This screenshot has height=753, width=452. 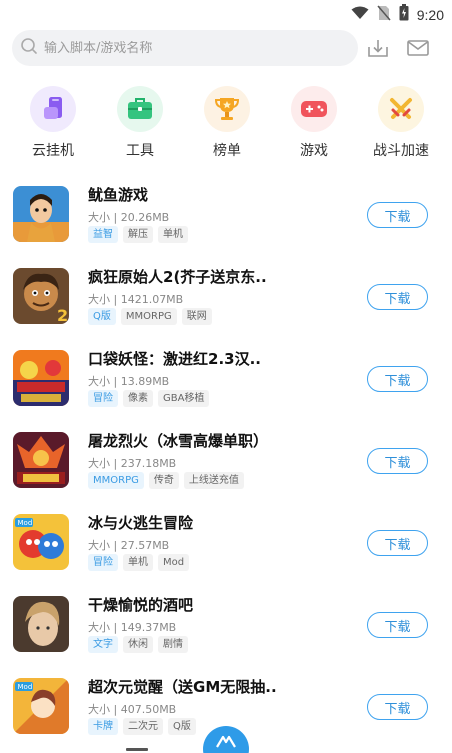 I want to click on game-tag: GBA移植, so click(x=184, y=398).